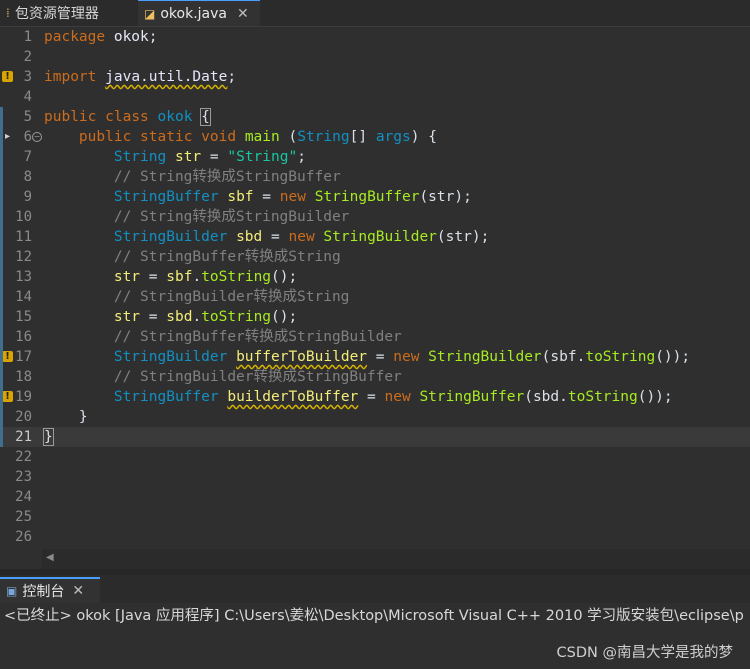 The image size is (750, 669). I want to click on code-text: // String转换成StringBuilder, so click(197, 217).